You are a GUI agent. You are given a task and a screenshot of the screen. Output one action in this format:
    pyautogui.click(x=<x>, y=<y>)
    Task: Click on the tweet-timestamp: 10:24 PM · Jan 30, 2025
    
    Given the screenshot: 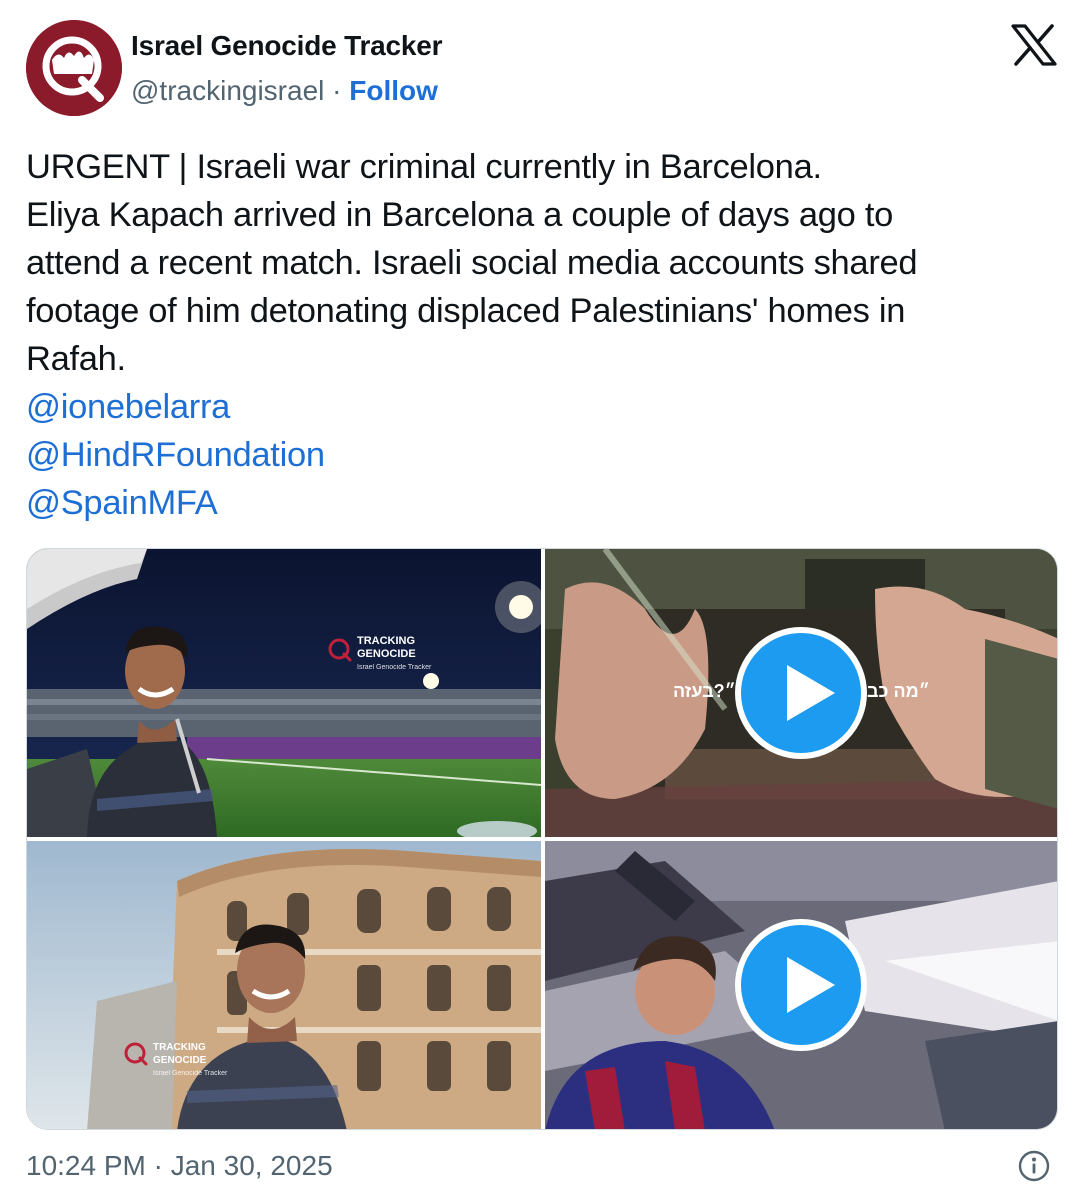 What is the action you would take?
    pyautogui.click(x=179, y=1166)
    